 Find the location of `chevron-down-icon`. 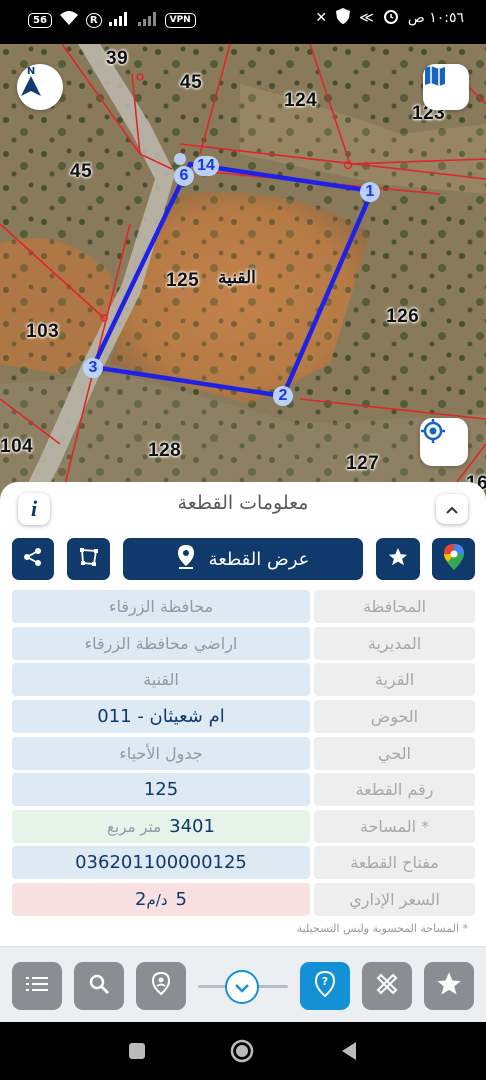

chevron-down-icon is located at coordinates (242, 987).